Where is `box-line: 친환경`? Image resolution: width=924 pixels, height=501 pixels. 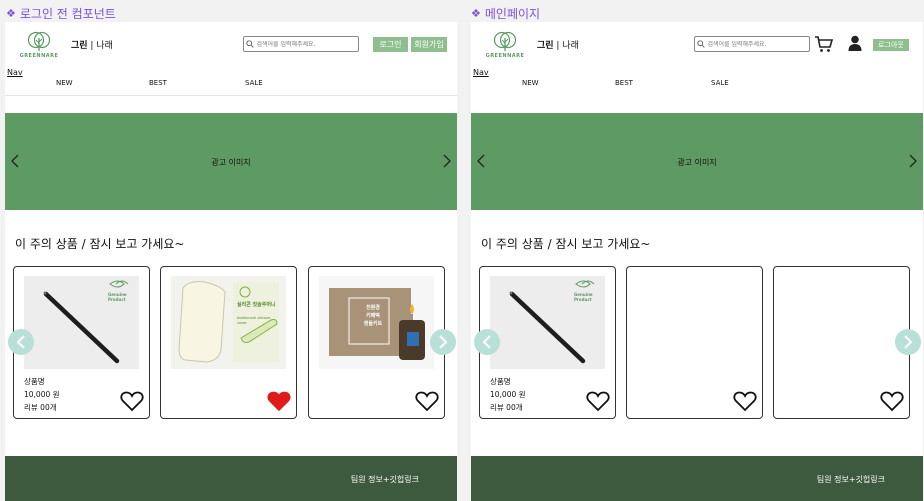 box-line: 친환경 is located at coordinates (373, 308).